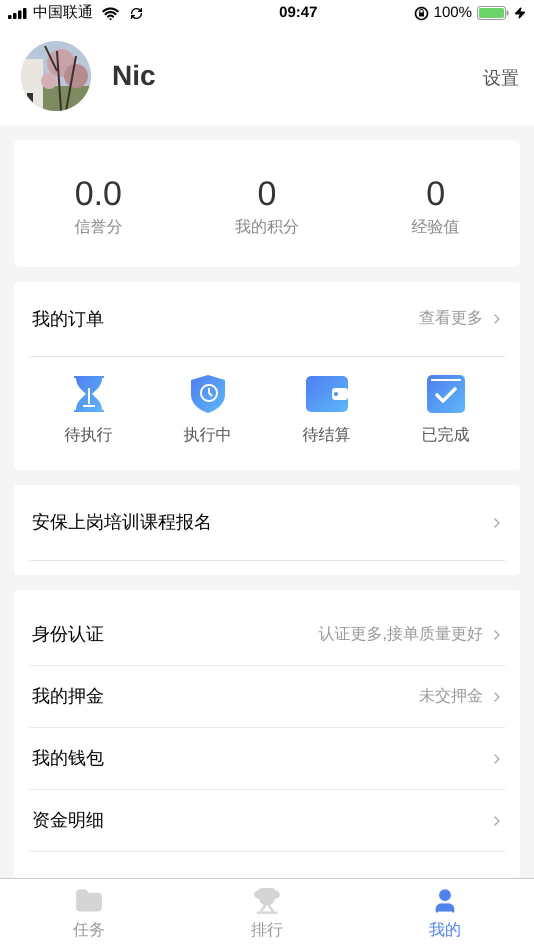  Describe the element at coordinates (266, 228) in the screenshot. I see `stat-label: 我的积分` at that location.